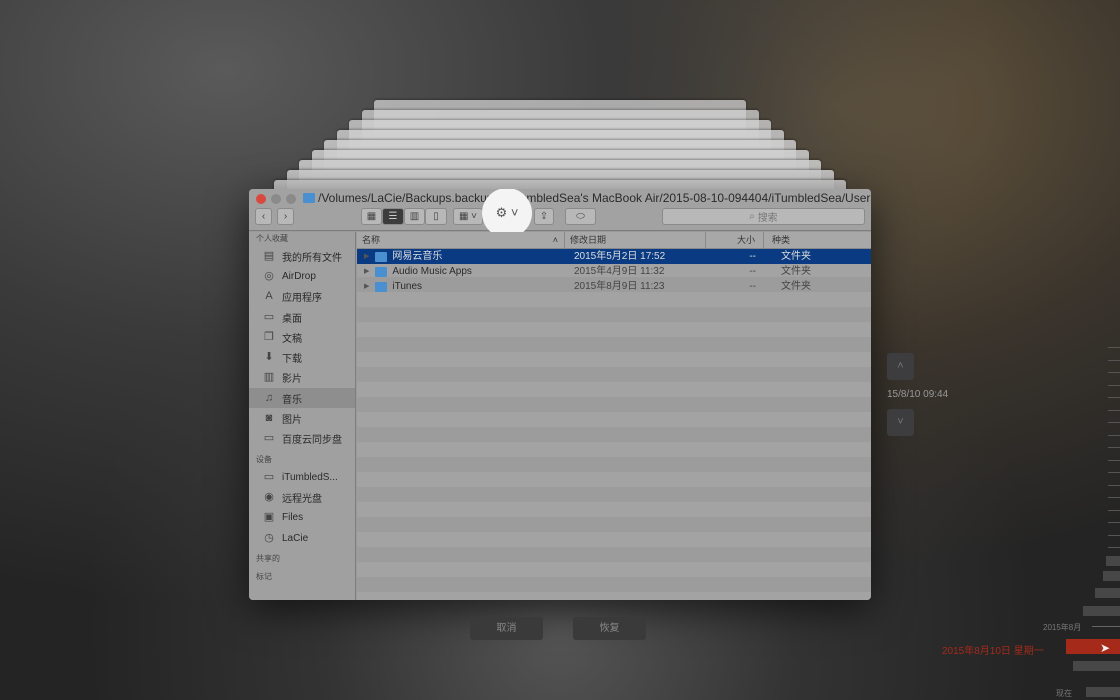 The image size is (1120, 700). Describe the element at coordinates (1062, 627) in the screenshot. I see `timeline-month-label: 2015年8月` at that location.